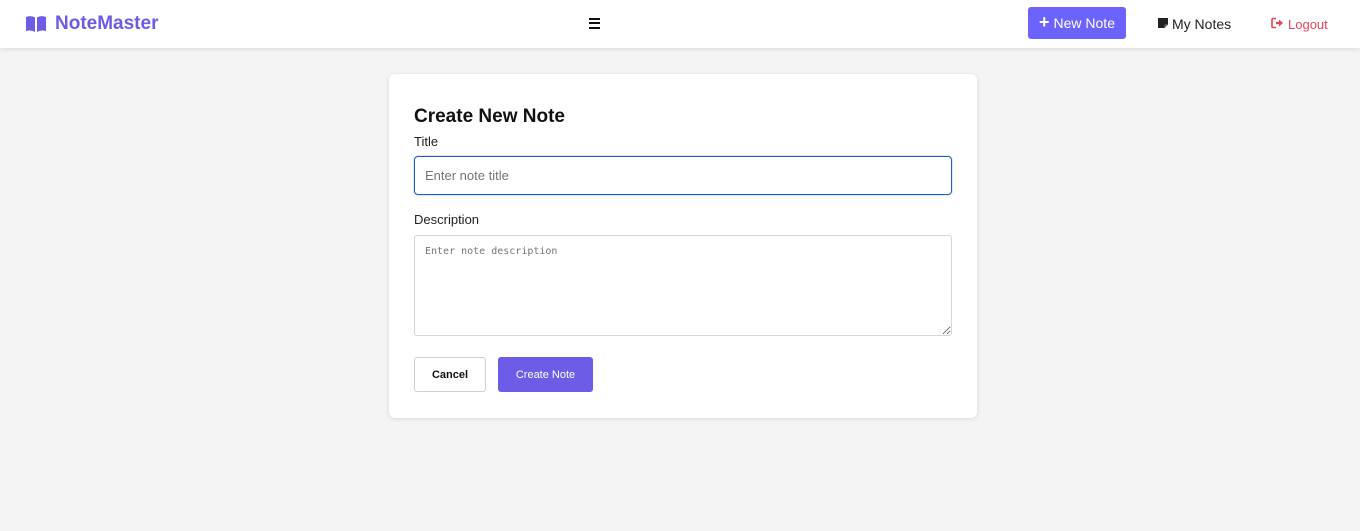 This screenshot has height=531, width=1360. Describe the element at coordinates (683, 285) in the screenshot. I see `description-textarea` at that location.